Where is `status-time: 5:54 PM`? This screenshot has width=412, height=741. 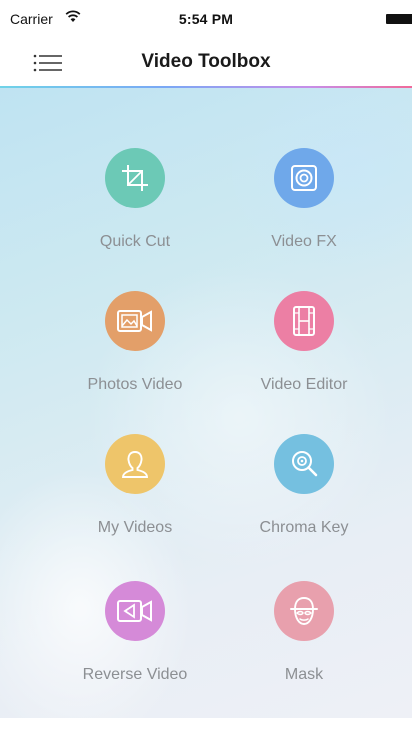 status-time: 5:54 PM is located at coordinates (206, 19).